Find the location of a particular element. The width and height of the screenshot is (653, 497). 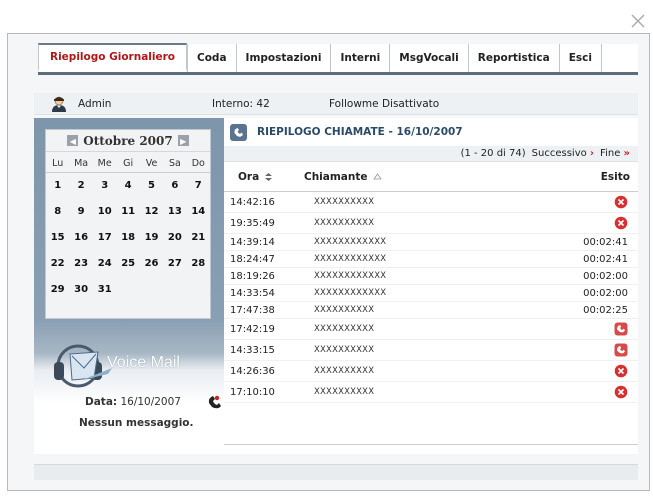

column-ora-label: Ora is located at coordinates (249, 176).